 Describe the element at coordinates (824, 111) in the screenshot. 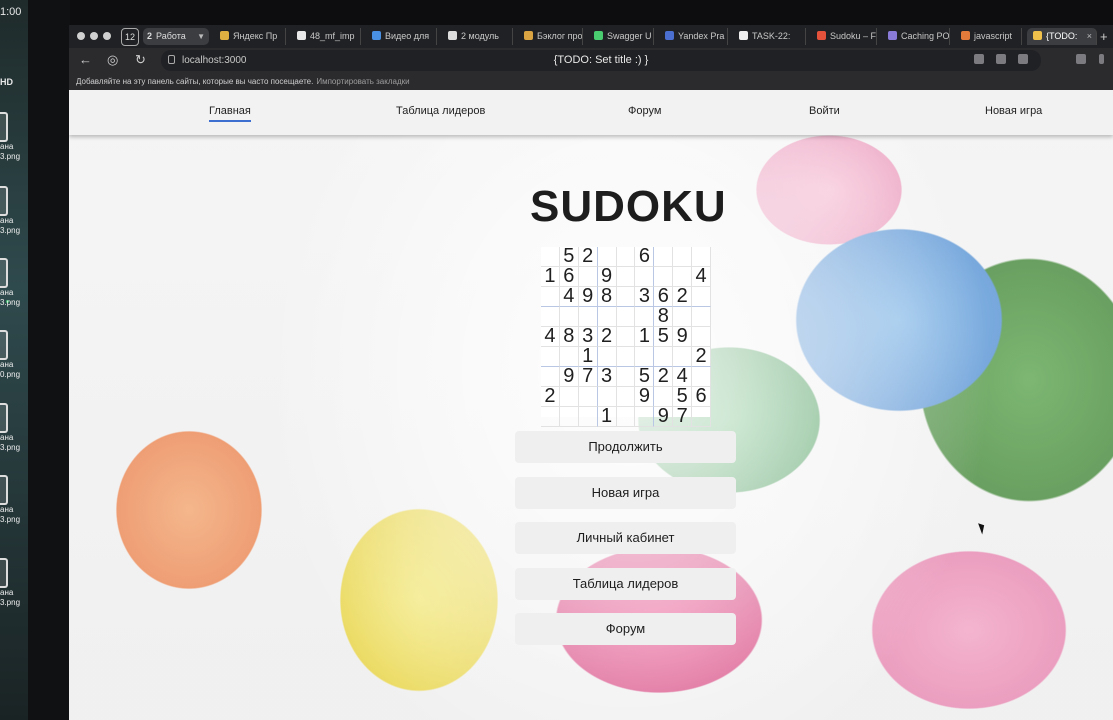

I see `nav-login: Войти` at that location.